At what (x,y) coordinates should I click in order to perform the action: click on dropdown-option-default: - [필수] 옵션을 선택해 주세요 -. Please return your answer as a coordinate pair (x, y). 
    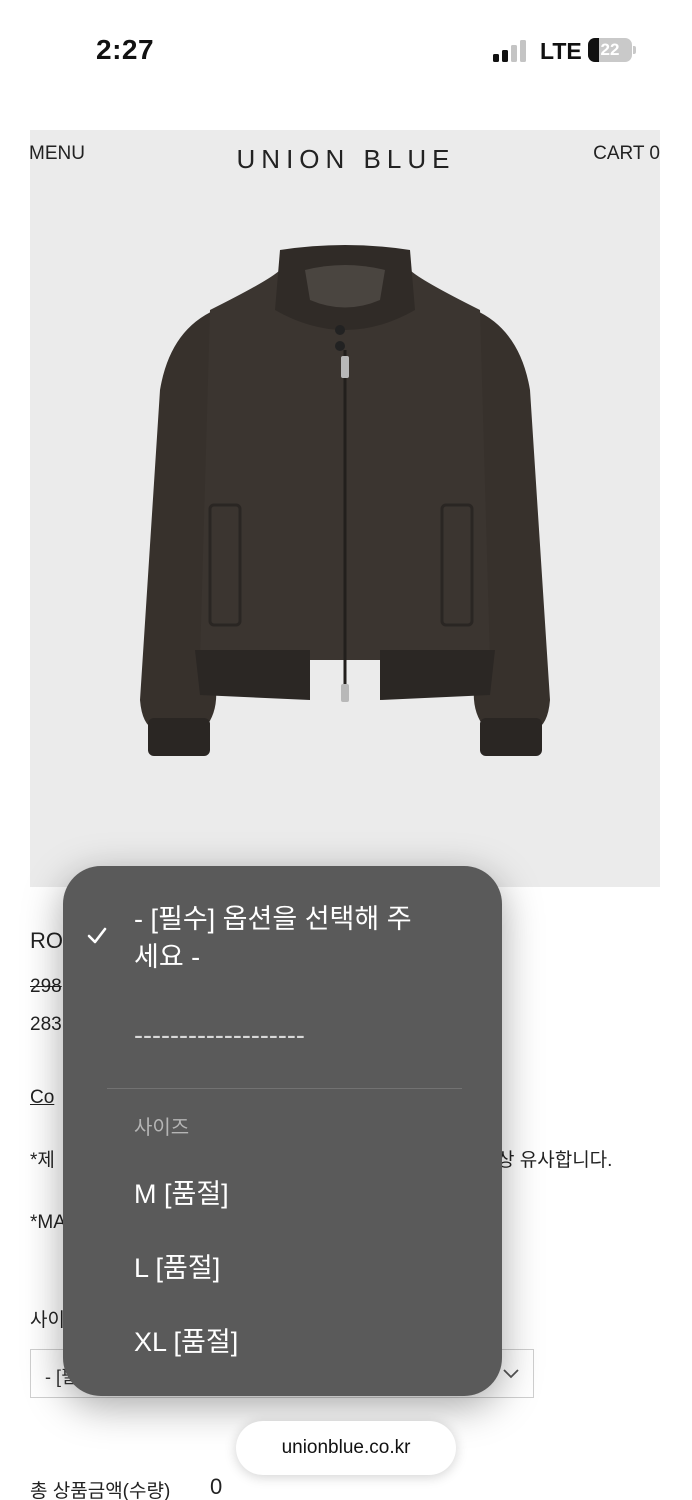
    Looking at the image, I should click on (279, 938).